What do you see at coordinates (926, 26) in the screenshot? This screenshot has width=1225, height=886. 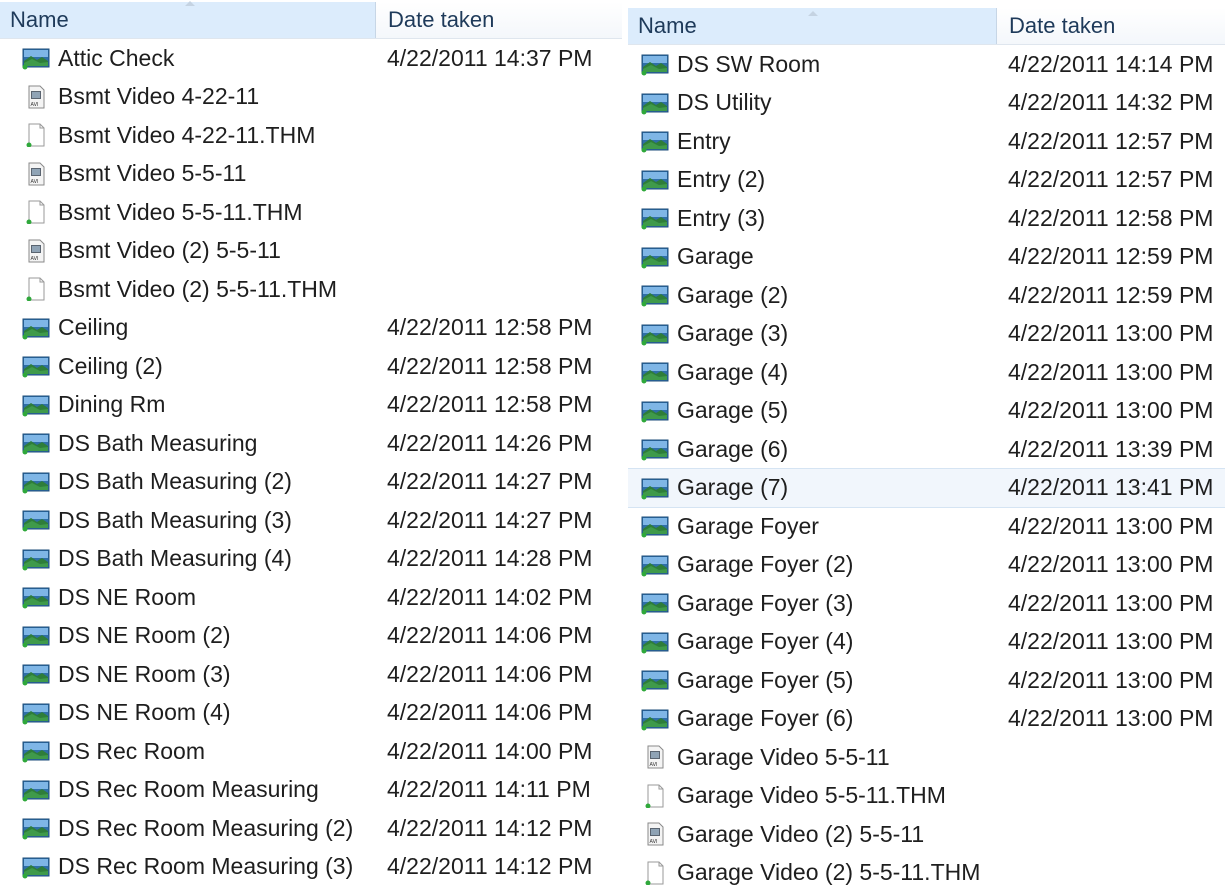 I see `column-header-row: Name Date taken` at bounding box center [926, 26].